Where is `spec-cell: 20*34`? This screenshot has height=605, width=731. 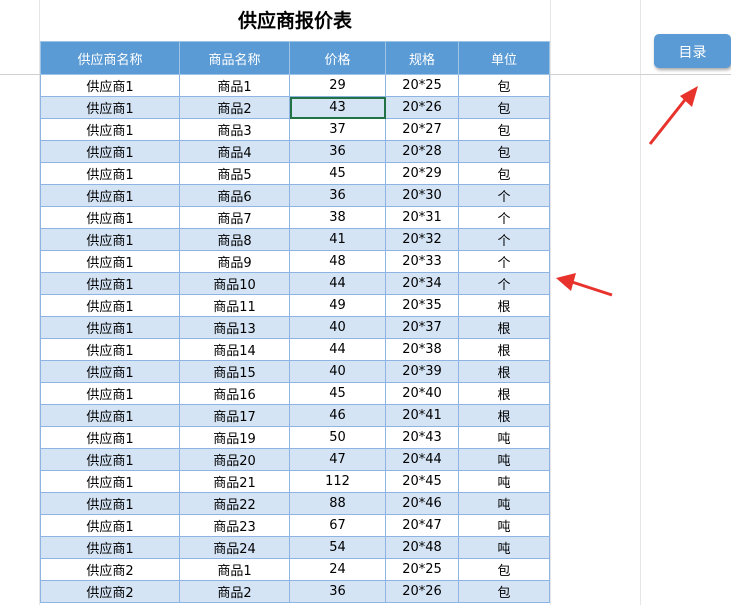 spec-cell: 20*34 is located at coordinates (422, 283).